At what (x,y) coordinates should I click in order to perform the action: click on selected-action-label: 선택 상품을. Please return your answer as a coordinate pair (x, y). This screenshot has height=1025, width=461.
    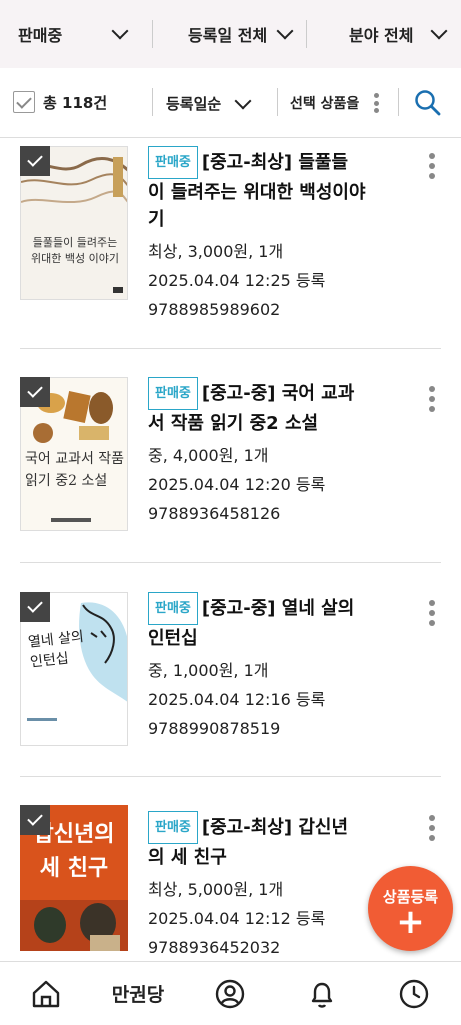
    Looking at the image, I should click on (324, 103).